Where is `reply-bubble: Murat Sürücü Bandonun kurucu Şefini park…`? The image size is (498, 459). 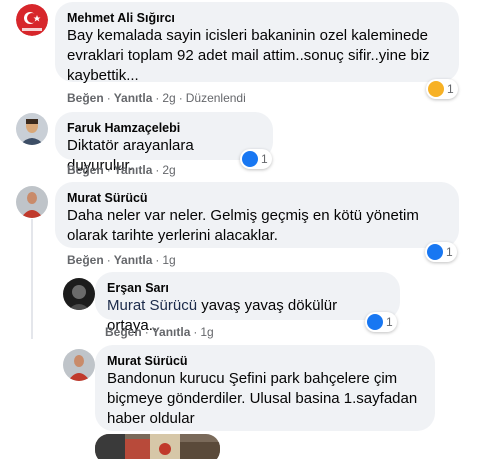 reply-bubble: Murat Sürücü Bandonun kurucu Şefini park… is located at coordinates (265, 388).